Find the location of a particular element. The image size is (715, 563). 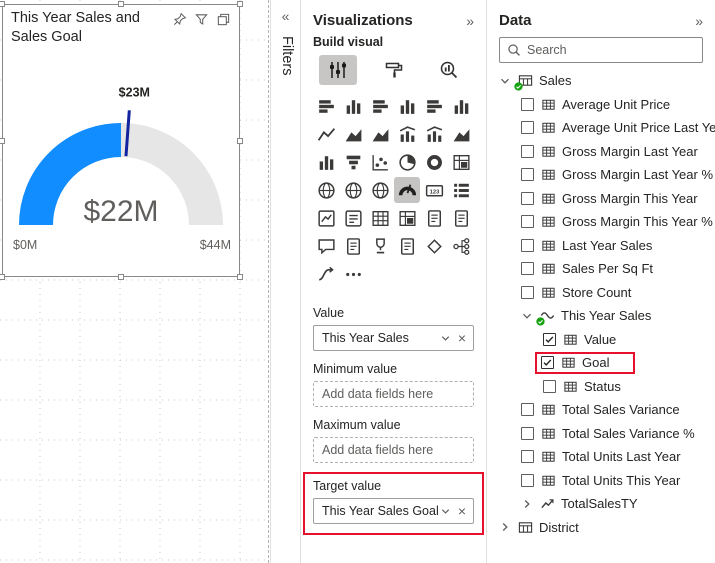

donut-chart-icon is located at coordinates (434, 162).